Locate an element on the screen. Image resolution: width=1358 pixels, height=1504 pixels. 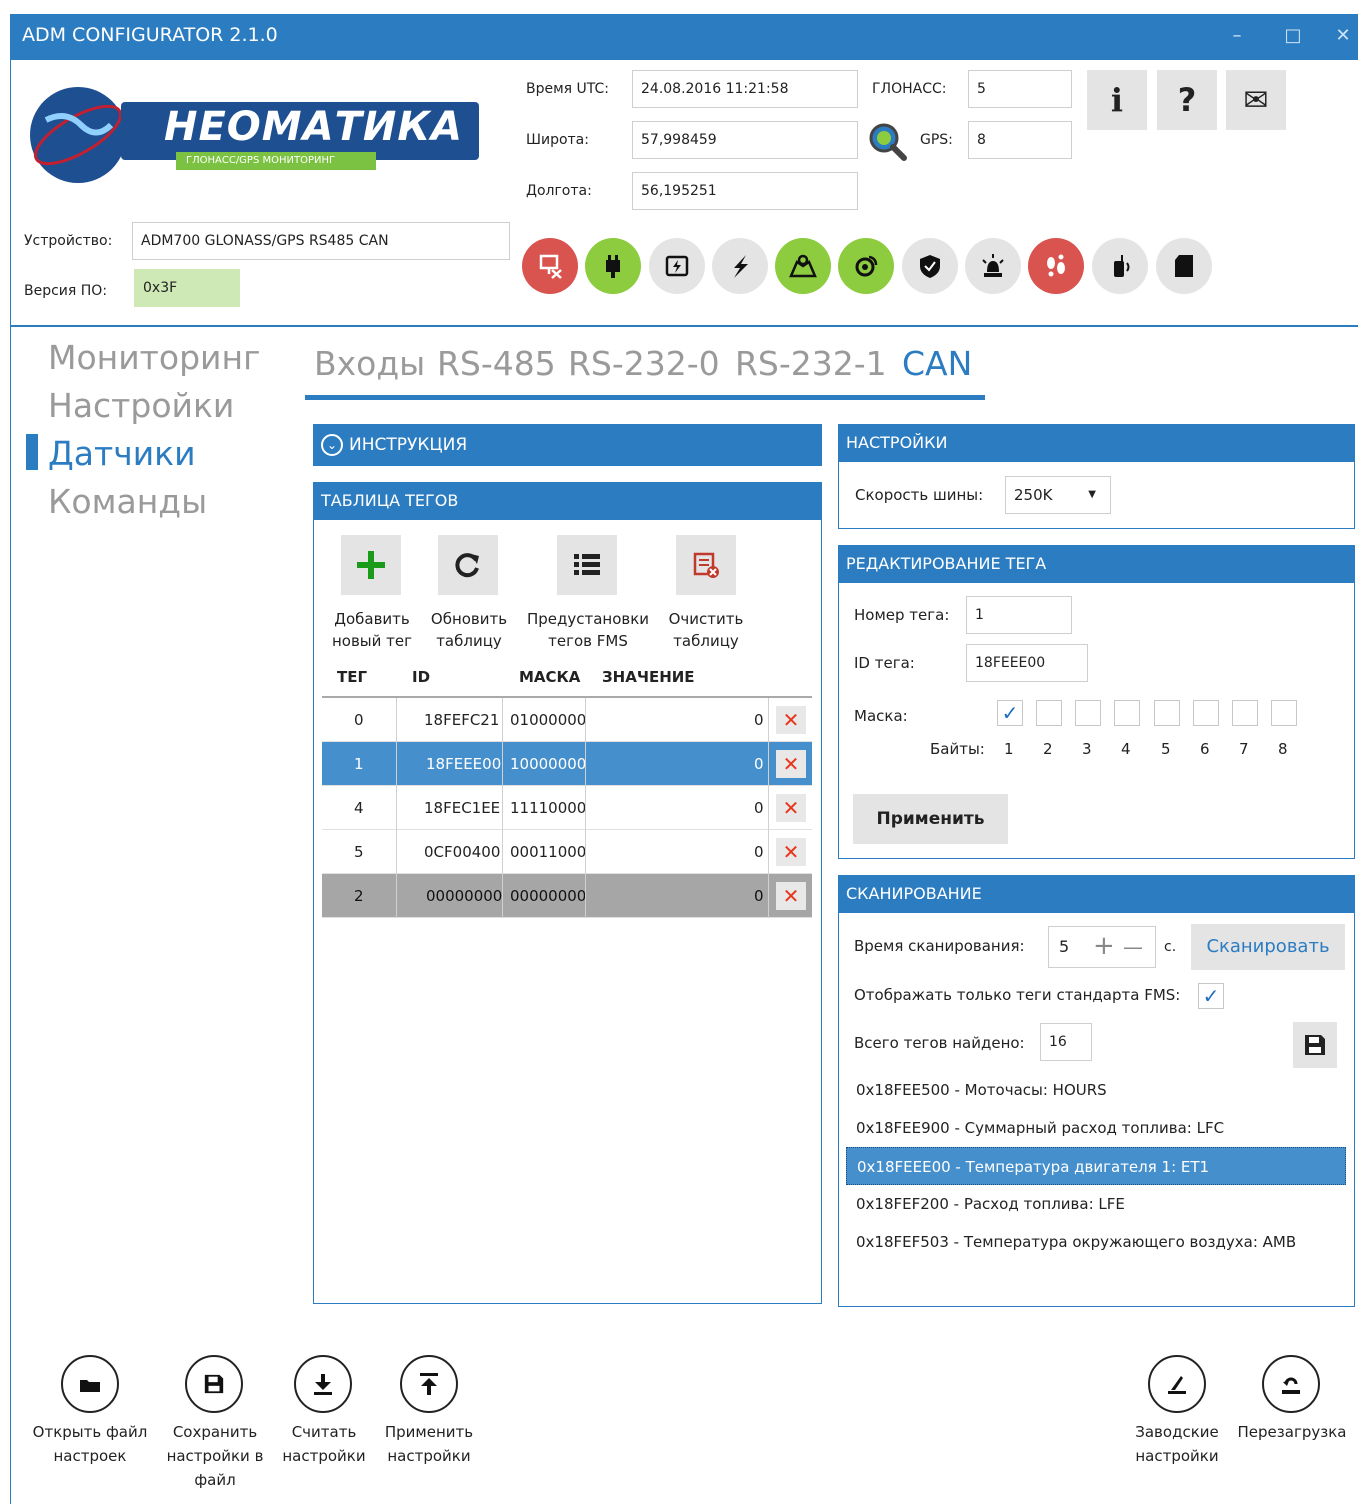
save-settings-button is located at coordinates (214, 1384).